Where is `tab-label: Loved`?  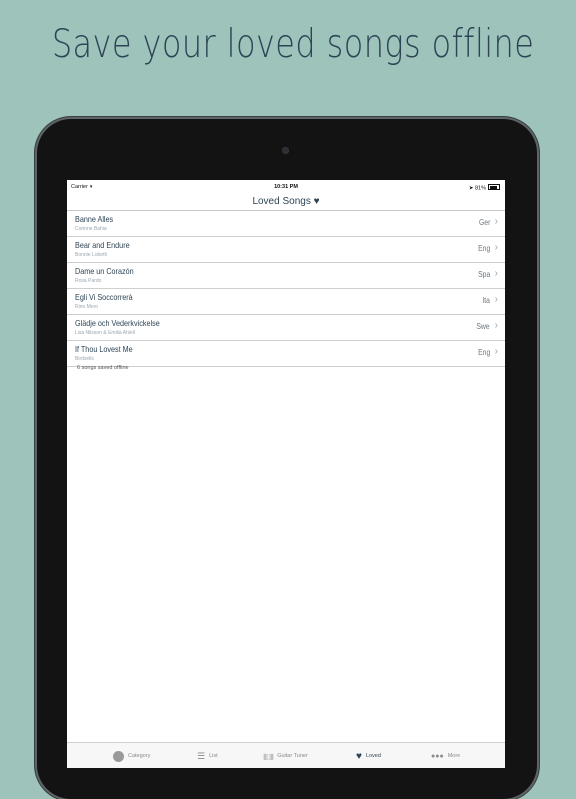
tab-label: Loved is located at coordinates (373, 756).